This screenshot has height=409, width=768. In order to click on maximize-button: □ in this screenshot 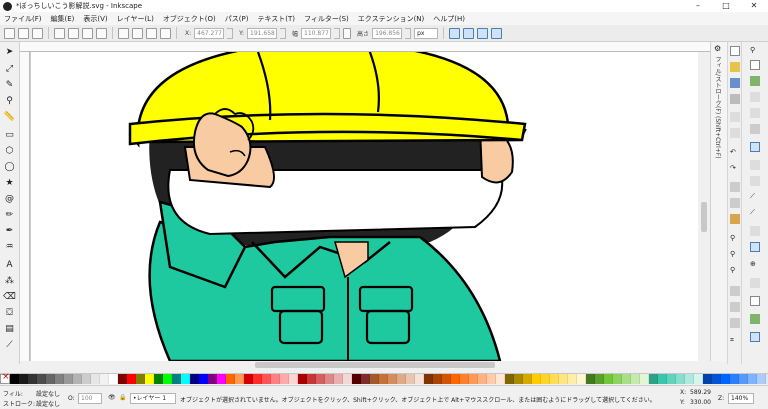, I will do `click(726, 6)`.